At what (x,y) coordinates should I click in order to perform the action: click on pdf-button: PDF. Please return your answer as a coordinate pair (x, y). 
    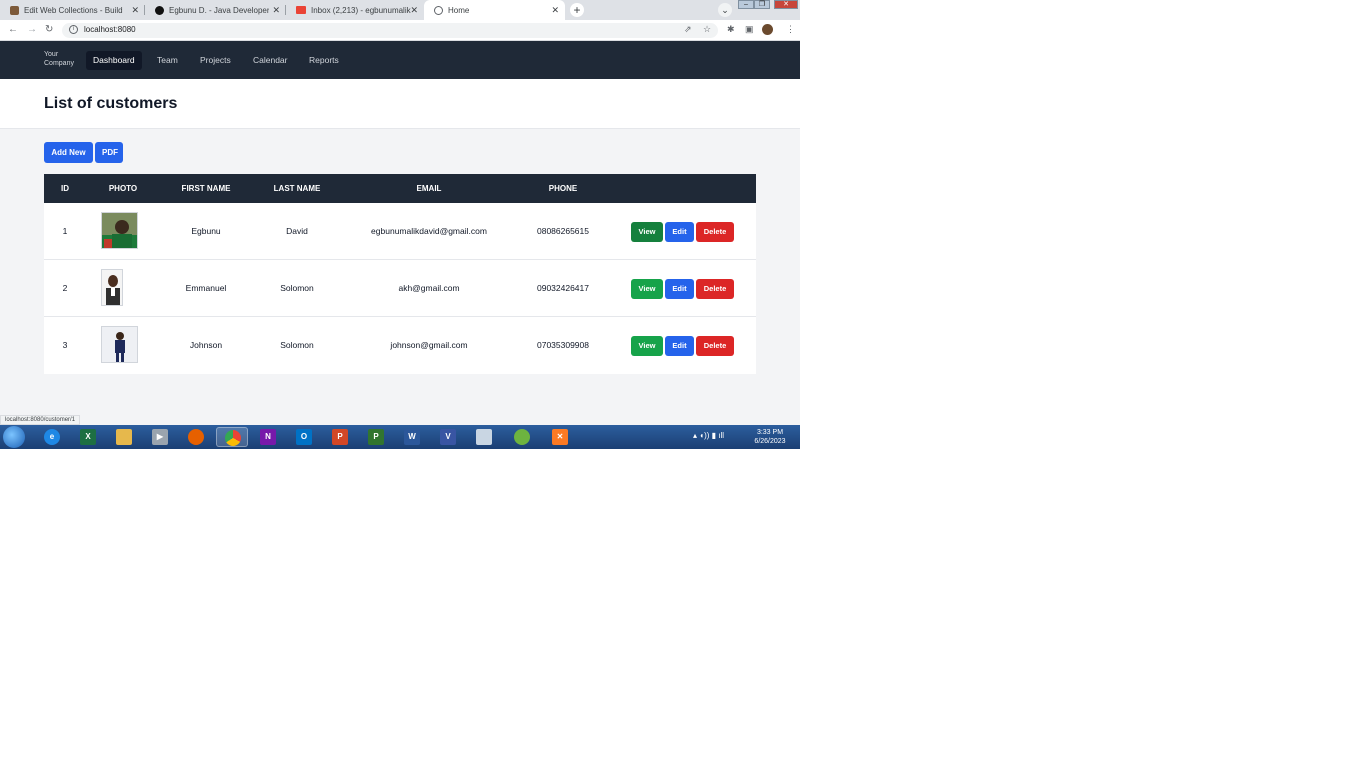
    Looking at the image, I should click on (109, 152).